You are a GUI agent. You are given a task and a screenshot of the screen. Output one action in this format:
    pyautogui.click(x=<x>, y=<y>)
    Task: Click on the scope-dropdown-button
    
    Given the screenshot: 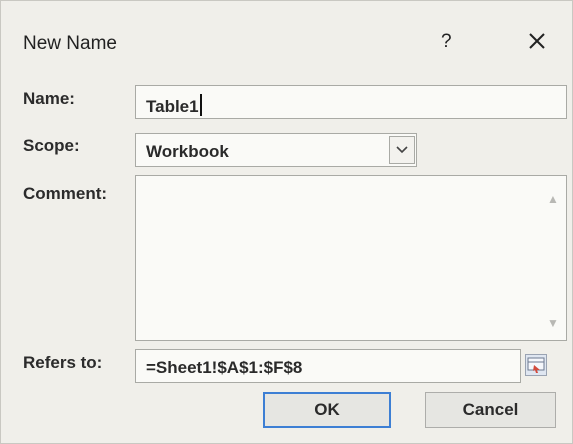 What is the action you would take?
    pyautogui.click(x=402, y=150)
    